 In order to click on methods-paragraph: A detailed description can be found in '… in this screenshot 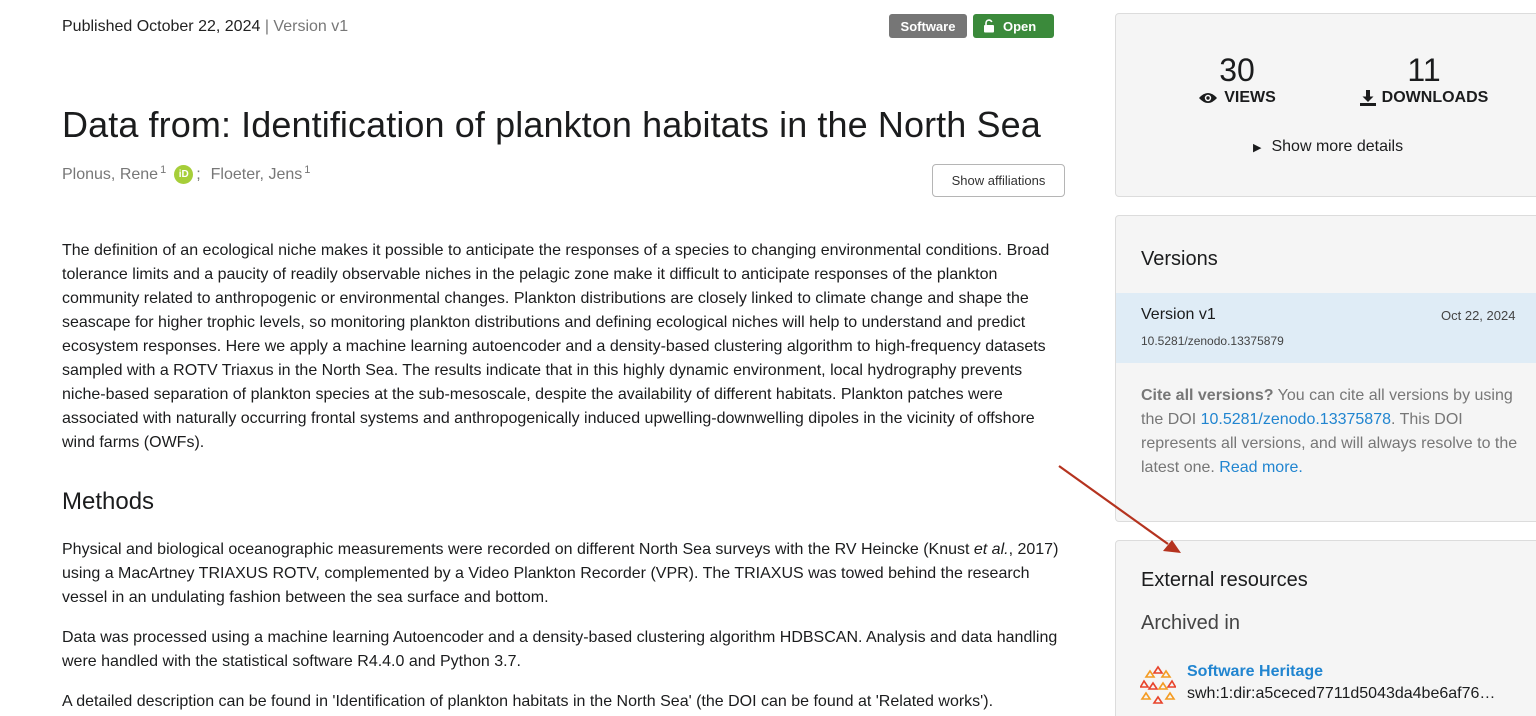, I will do `click(528, 701)`.